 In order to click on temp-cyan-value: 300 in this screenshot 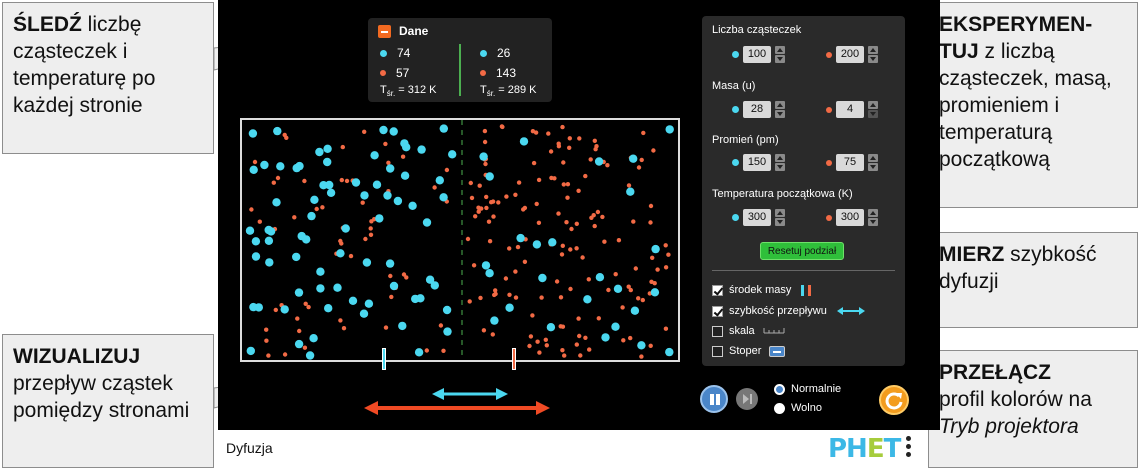, I will do `click(757, 217)`.